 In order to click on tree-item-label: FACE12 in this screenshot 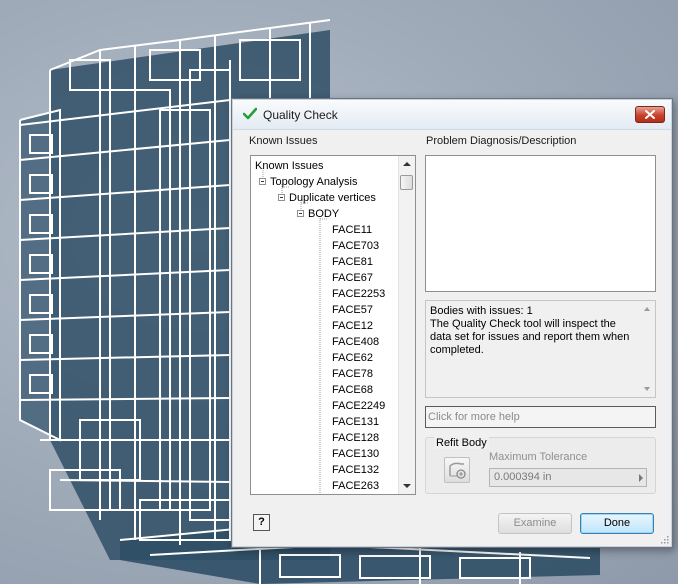, I will do `click(352, 326)`.